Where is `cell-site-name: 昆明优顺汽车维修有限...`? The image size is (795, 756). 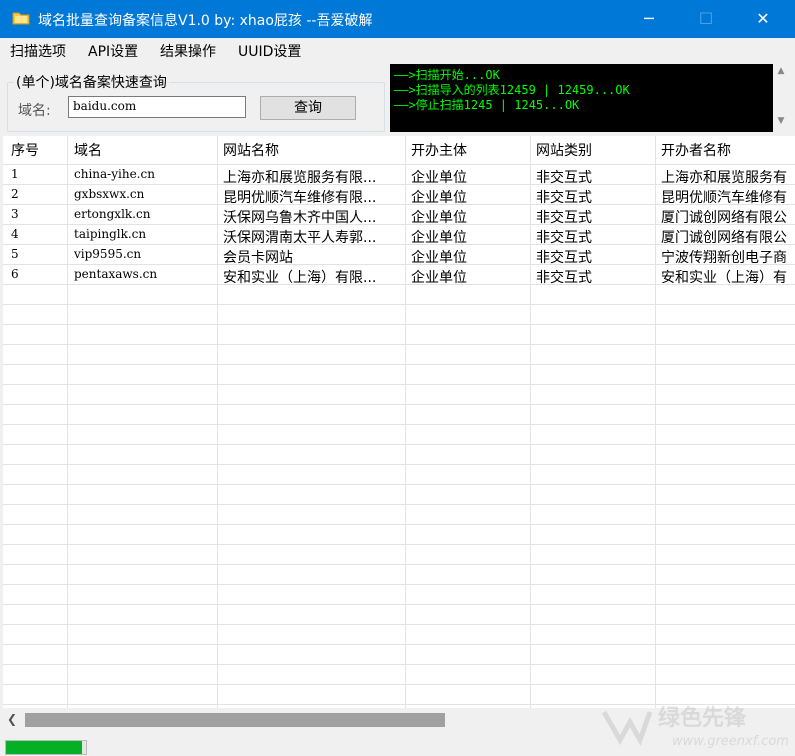
cell-site-name: 昆明优顺汽车维修有限... is located at coordinates (300, 198).